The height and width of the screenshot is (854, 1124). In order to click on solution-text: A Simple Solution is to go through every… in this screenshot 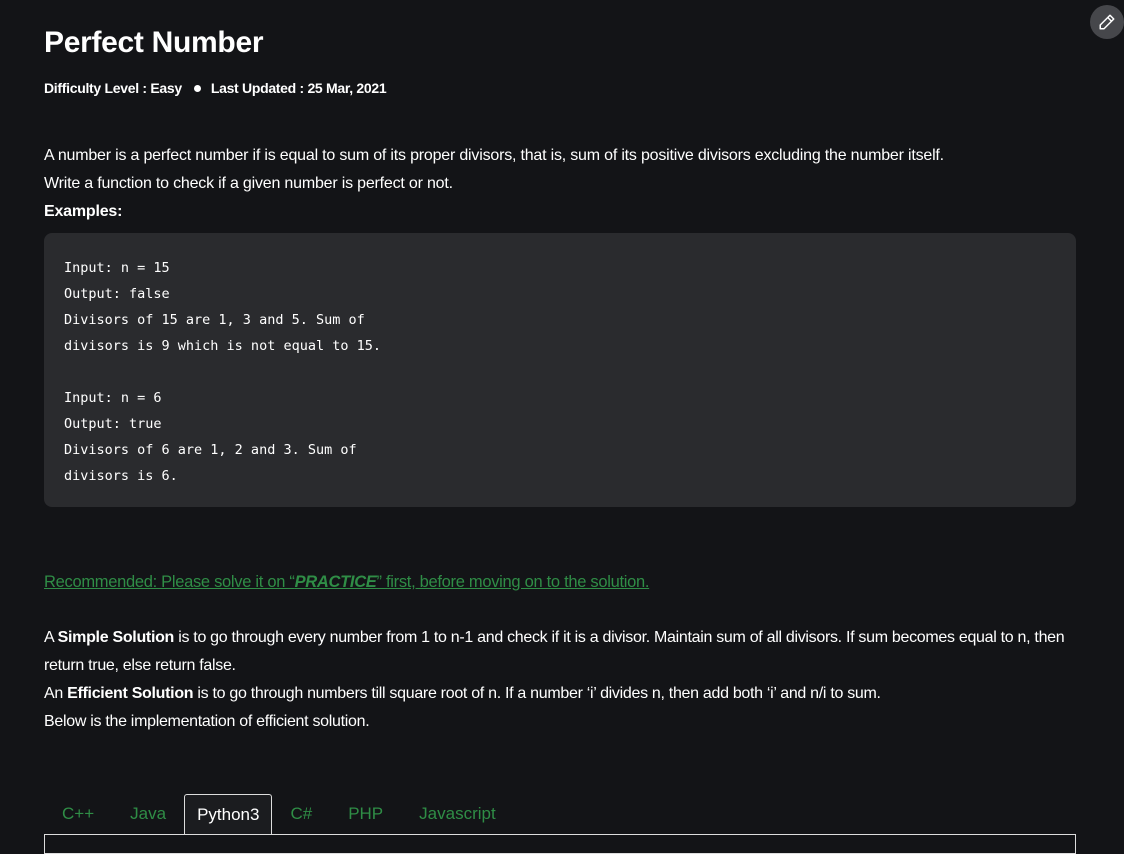, I will do `click(560, 680)`.